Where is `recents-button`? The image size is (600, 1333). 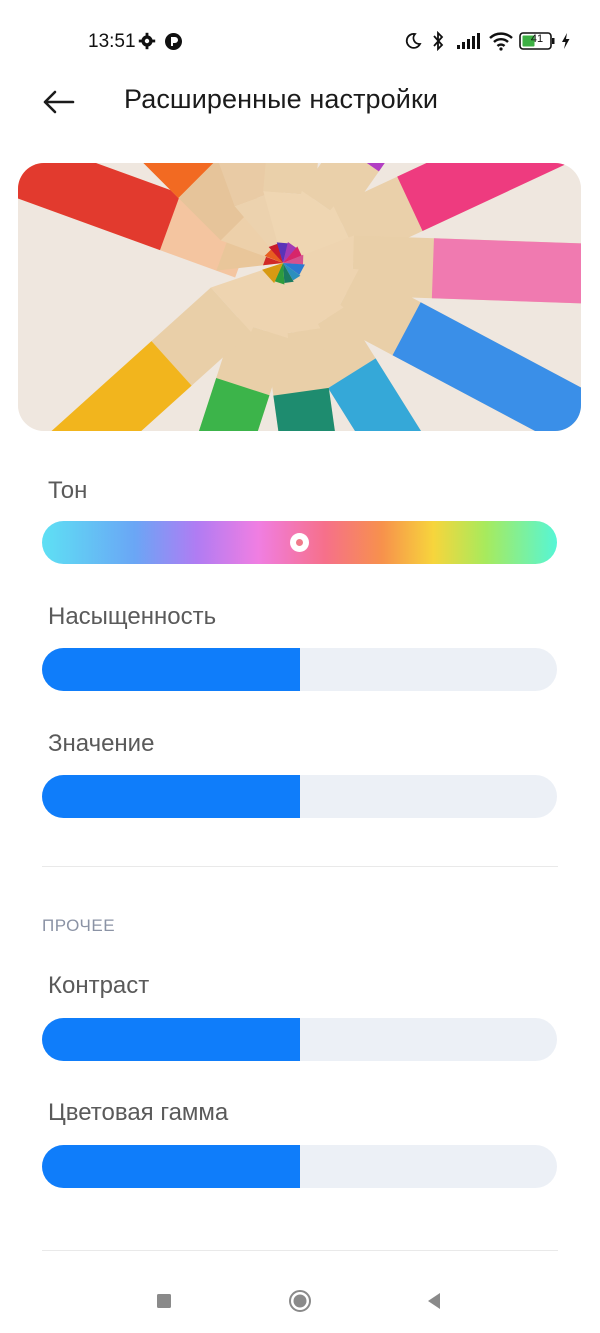
recents-button is located at coordinates (164, 1301).